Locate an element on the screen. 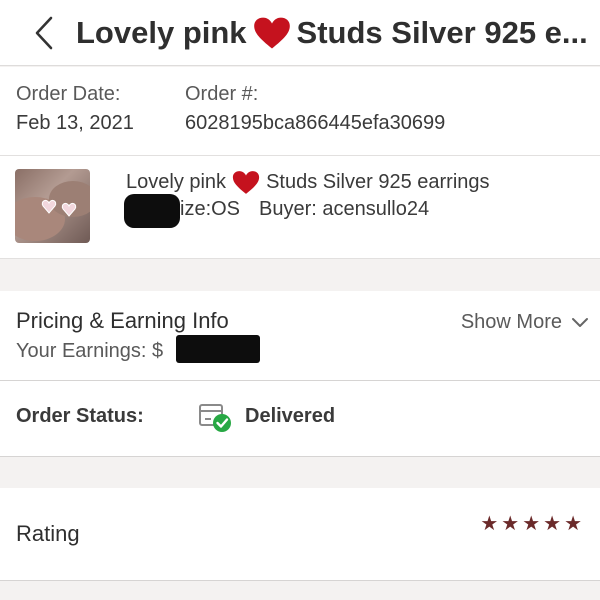 The height and width of the screenshot is (600, 600). earnings-redaction is located at coordinates (218, 349).